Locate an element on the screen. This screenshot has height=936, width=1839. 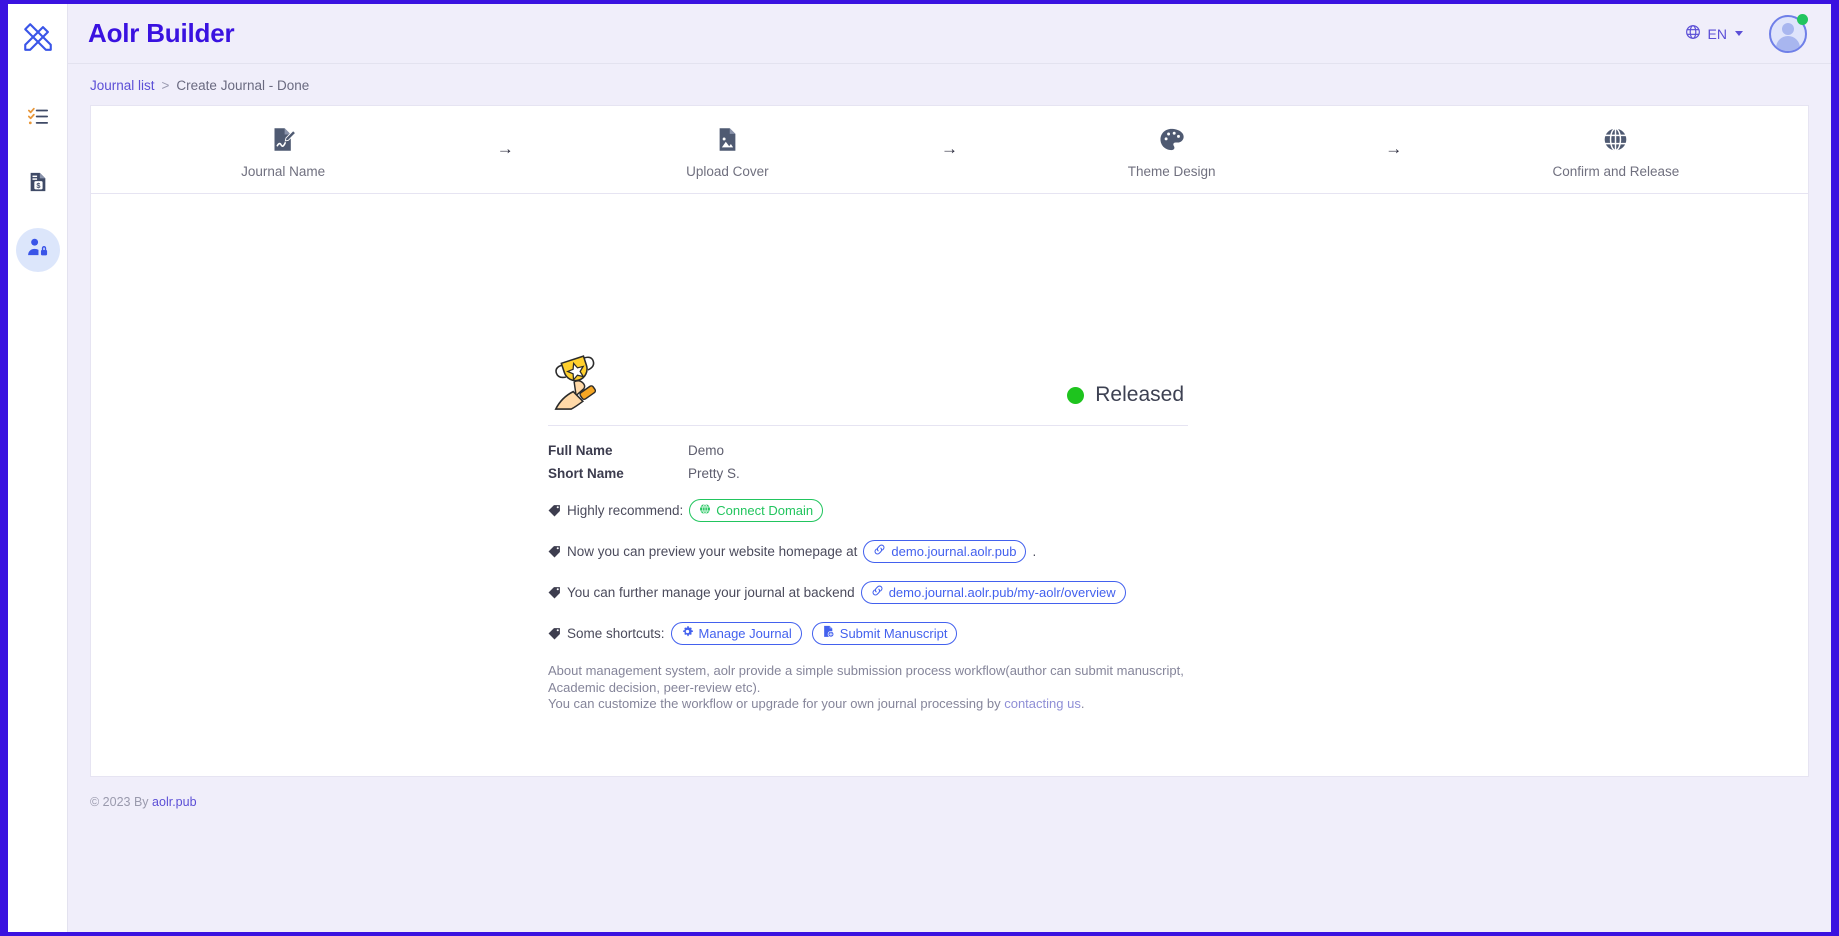
language-selector: EN is located at coordinates (1714, 33).